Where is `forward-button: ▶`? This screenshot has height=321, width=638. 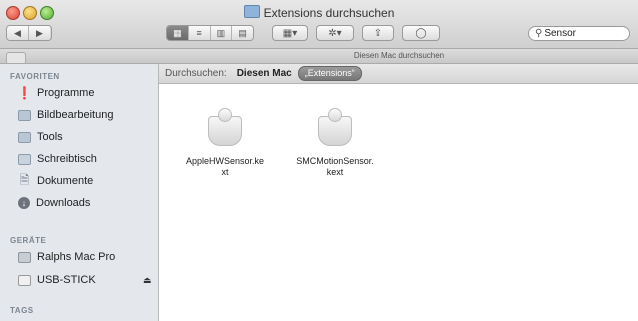 forward-button: ▶ is located at coordinates (39, 33).